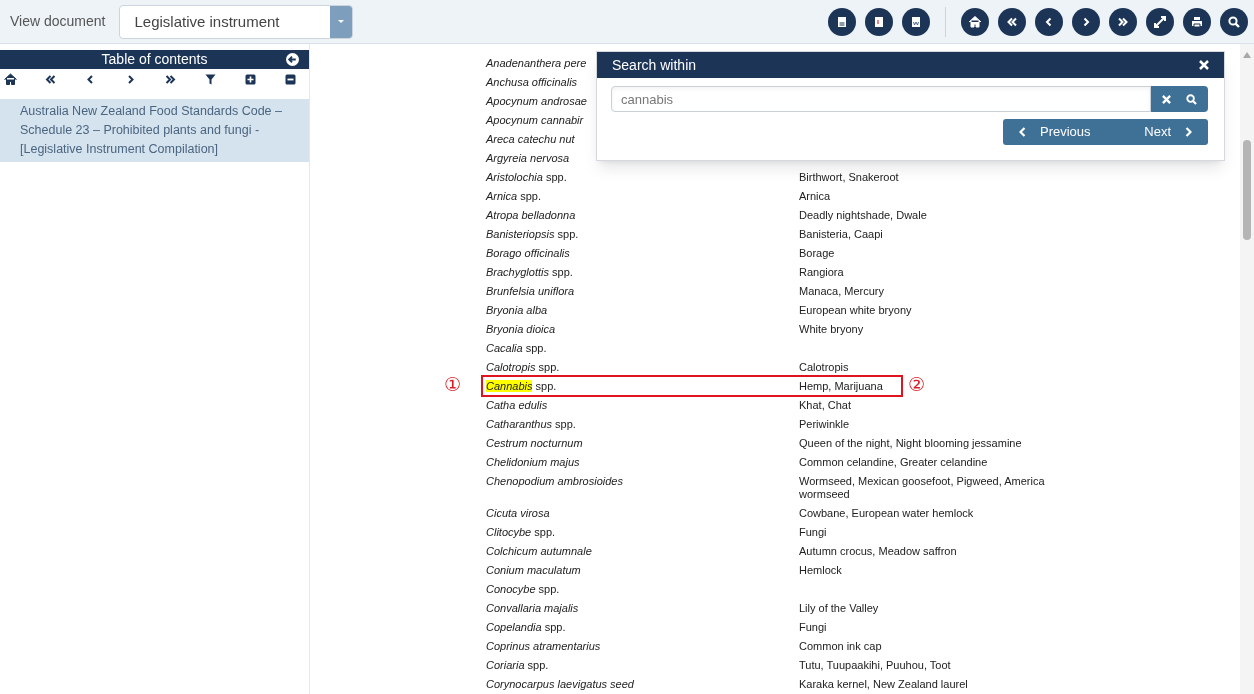 This screenshot has width=1254, height=694. What do you see at coordinates (1172, 132) in the screenshot?
I see `next-button: Next` at bounding box center [1172, 132].